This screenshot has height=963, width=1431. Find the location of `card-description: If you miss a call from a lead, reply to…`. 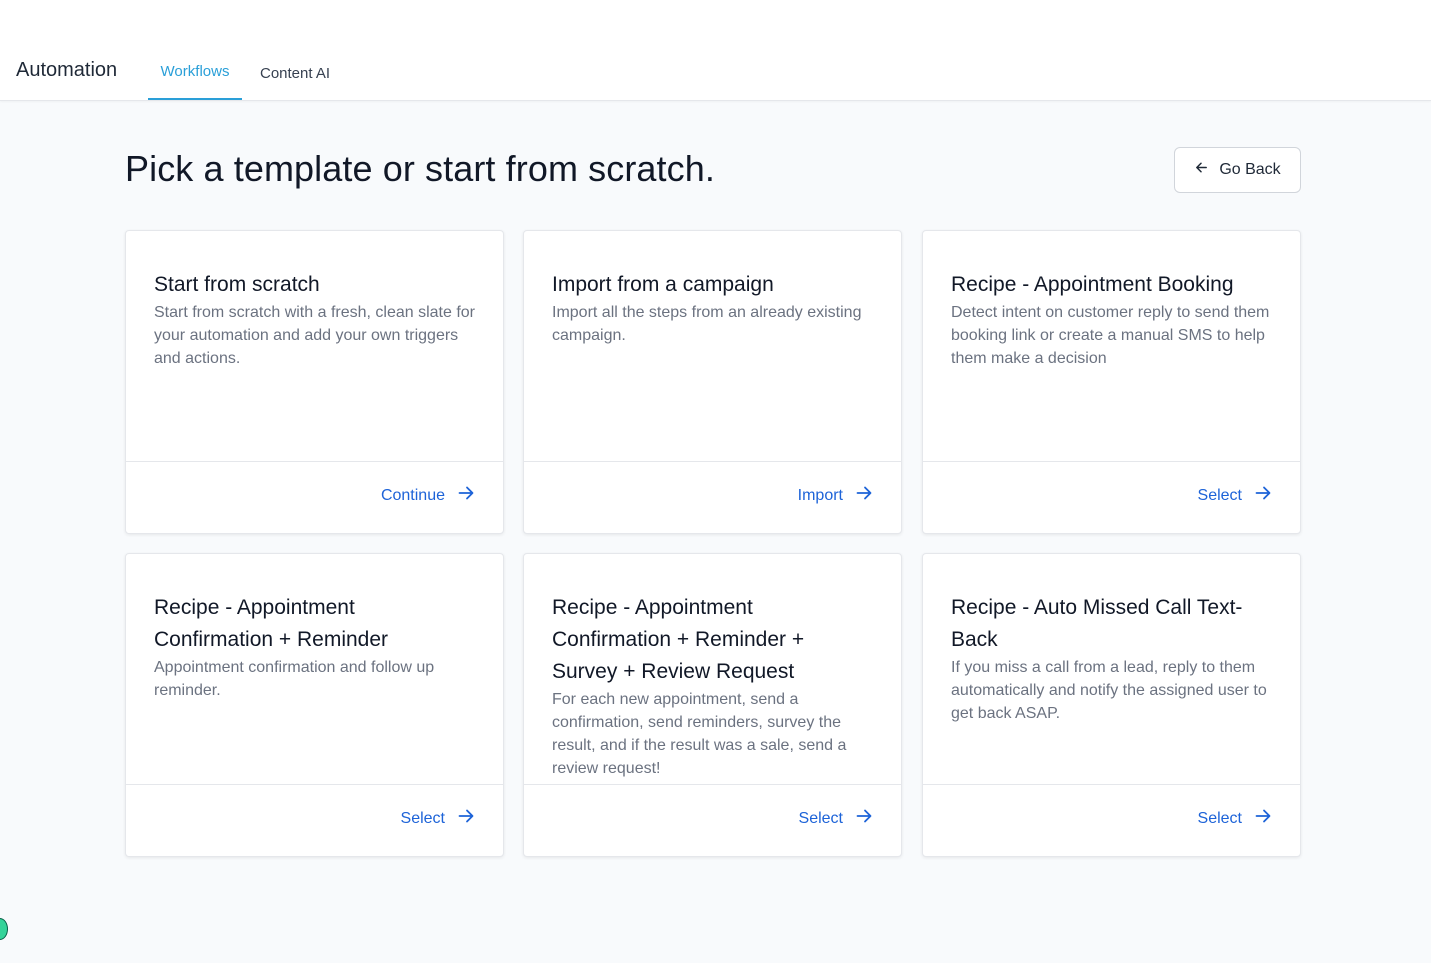

card-description: If you miss a call from a lead, reply to… is located at coordinates (1109, 690).